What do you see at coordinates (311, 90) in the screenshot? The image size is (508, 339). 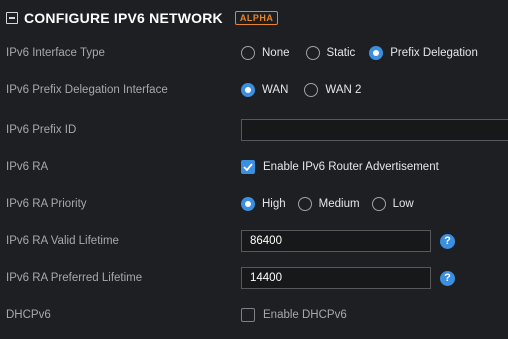 I see `radio-wan2-circle` at bounding box center [311, 90].